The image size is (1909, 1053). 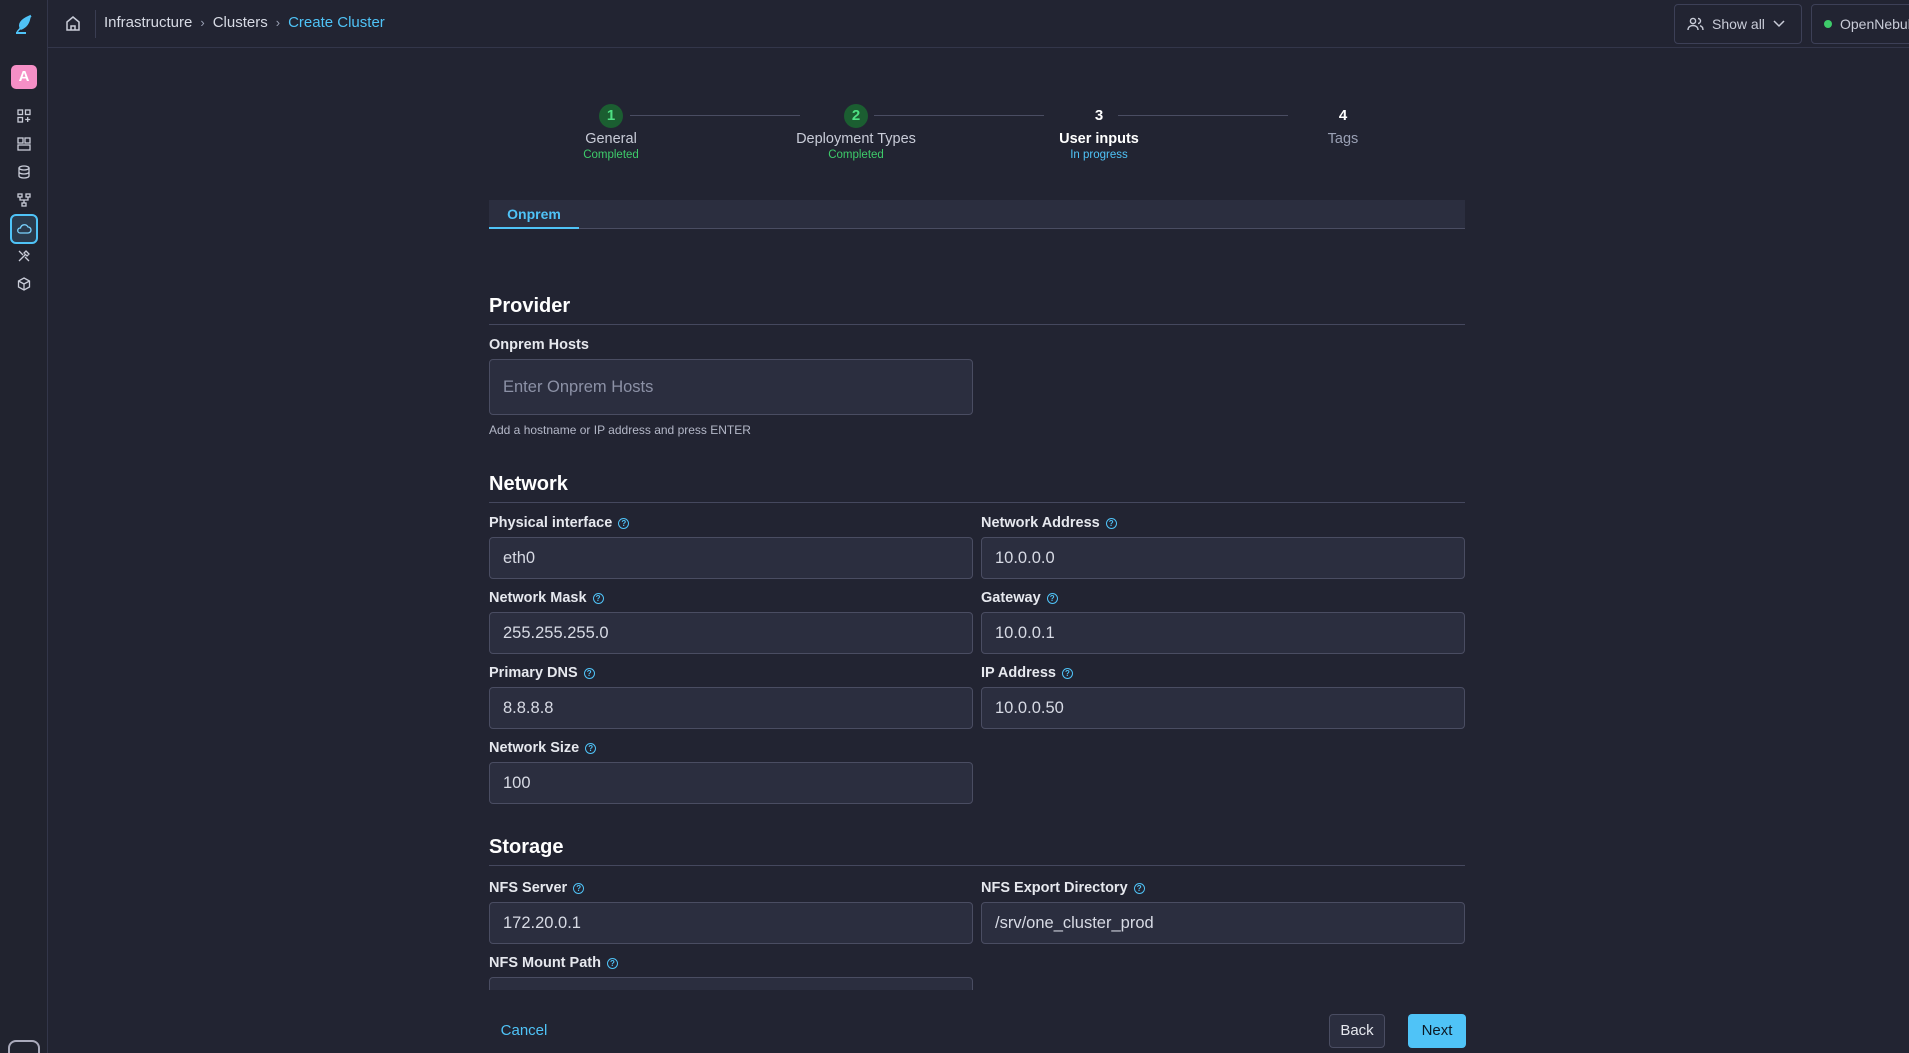 I want to click on gateway-input, so click(x=1223, y=633).